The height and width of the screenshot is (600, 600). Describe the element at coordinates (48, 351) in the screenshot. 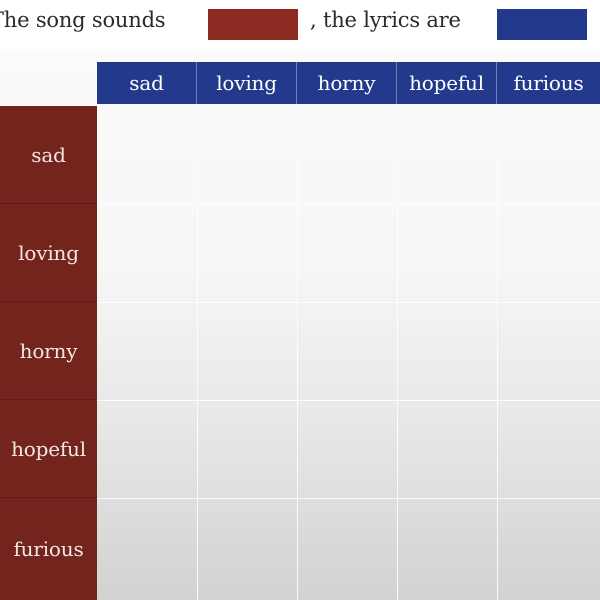

I see `row-header-horny: horny` at that location.